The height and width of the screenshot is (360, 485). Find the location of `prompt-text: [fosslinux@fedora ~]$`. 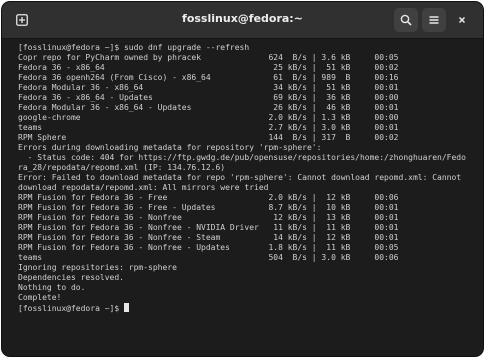

prompt-text: [fosslinux@fedora ~]$ is located at coordinates (71, 308).